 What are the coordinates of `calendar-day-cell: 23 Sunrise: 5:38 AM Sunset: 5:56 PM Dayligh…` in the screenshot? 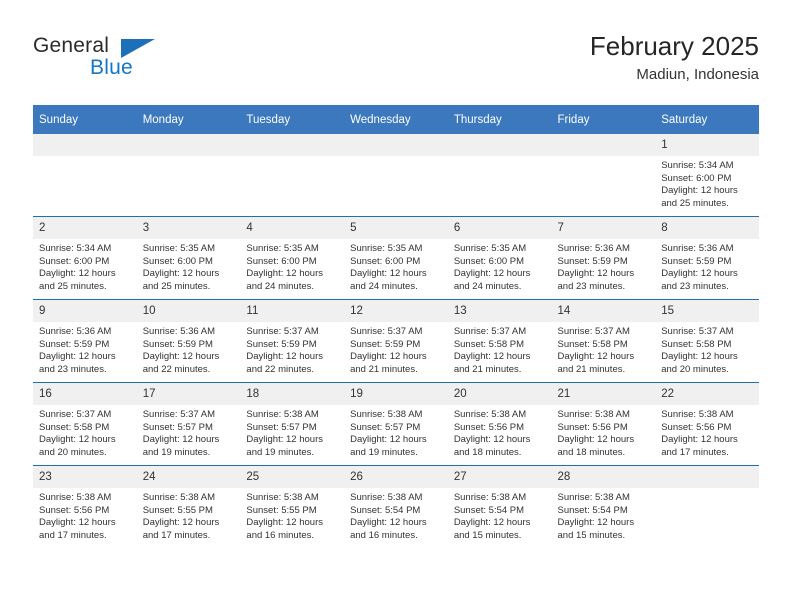 It's located at (85, 506).